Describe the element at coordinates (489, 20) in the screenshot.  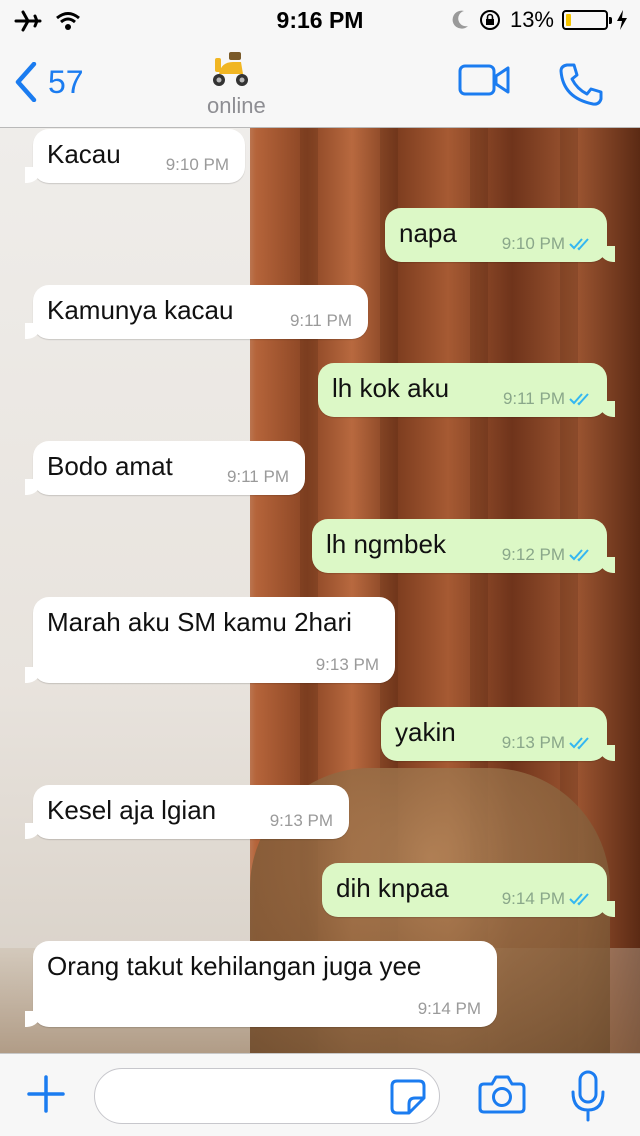
I see `rotation-lock-icon` at that location.